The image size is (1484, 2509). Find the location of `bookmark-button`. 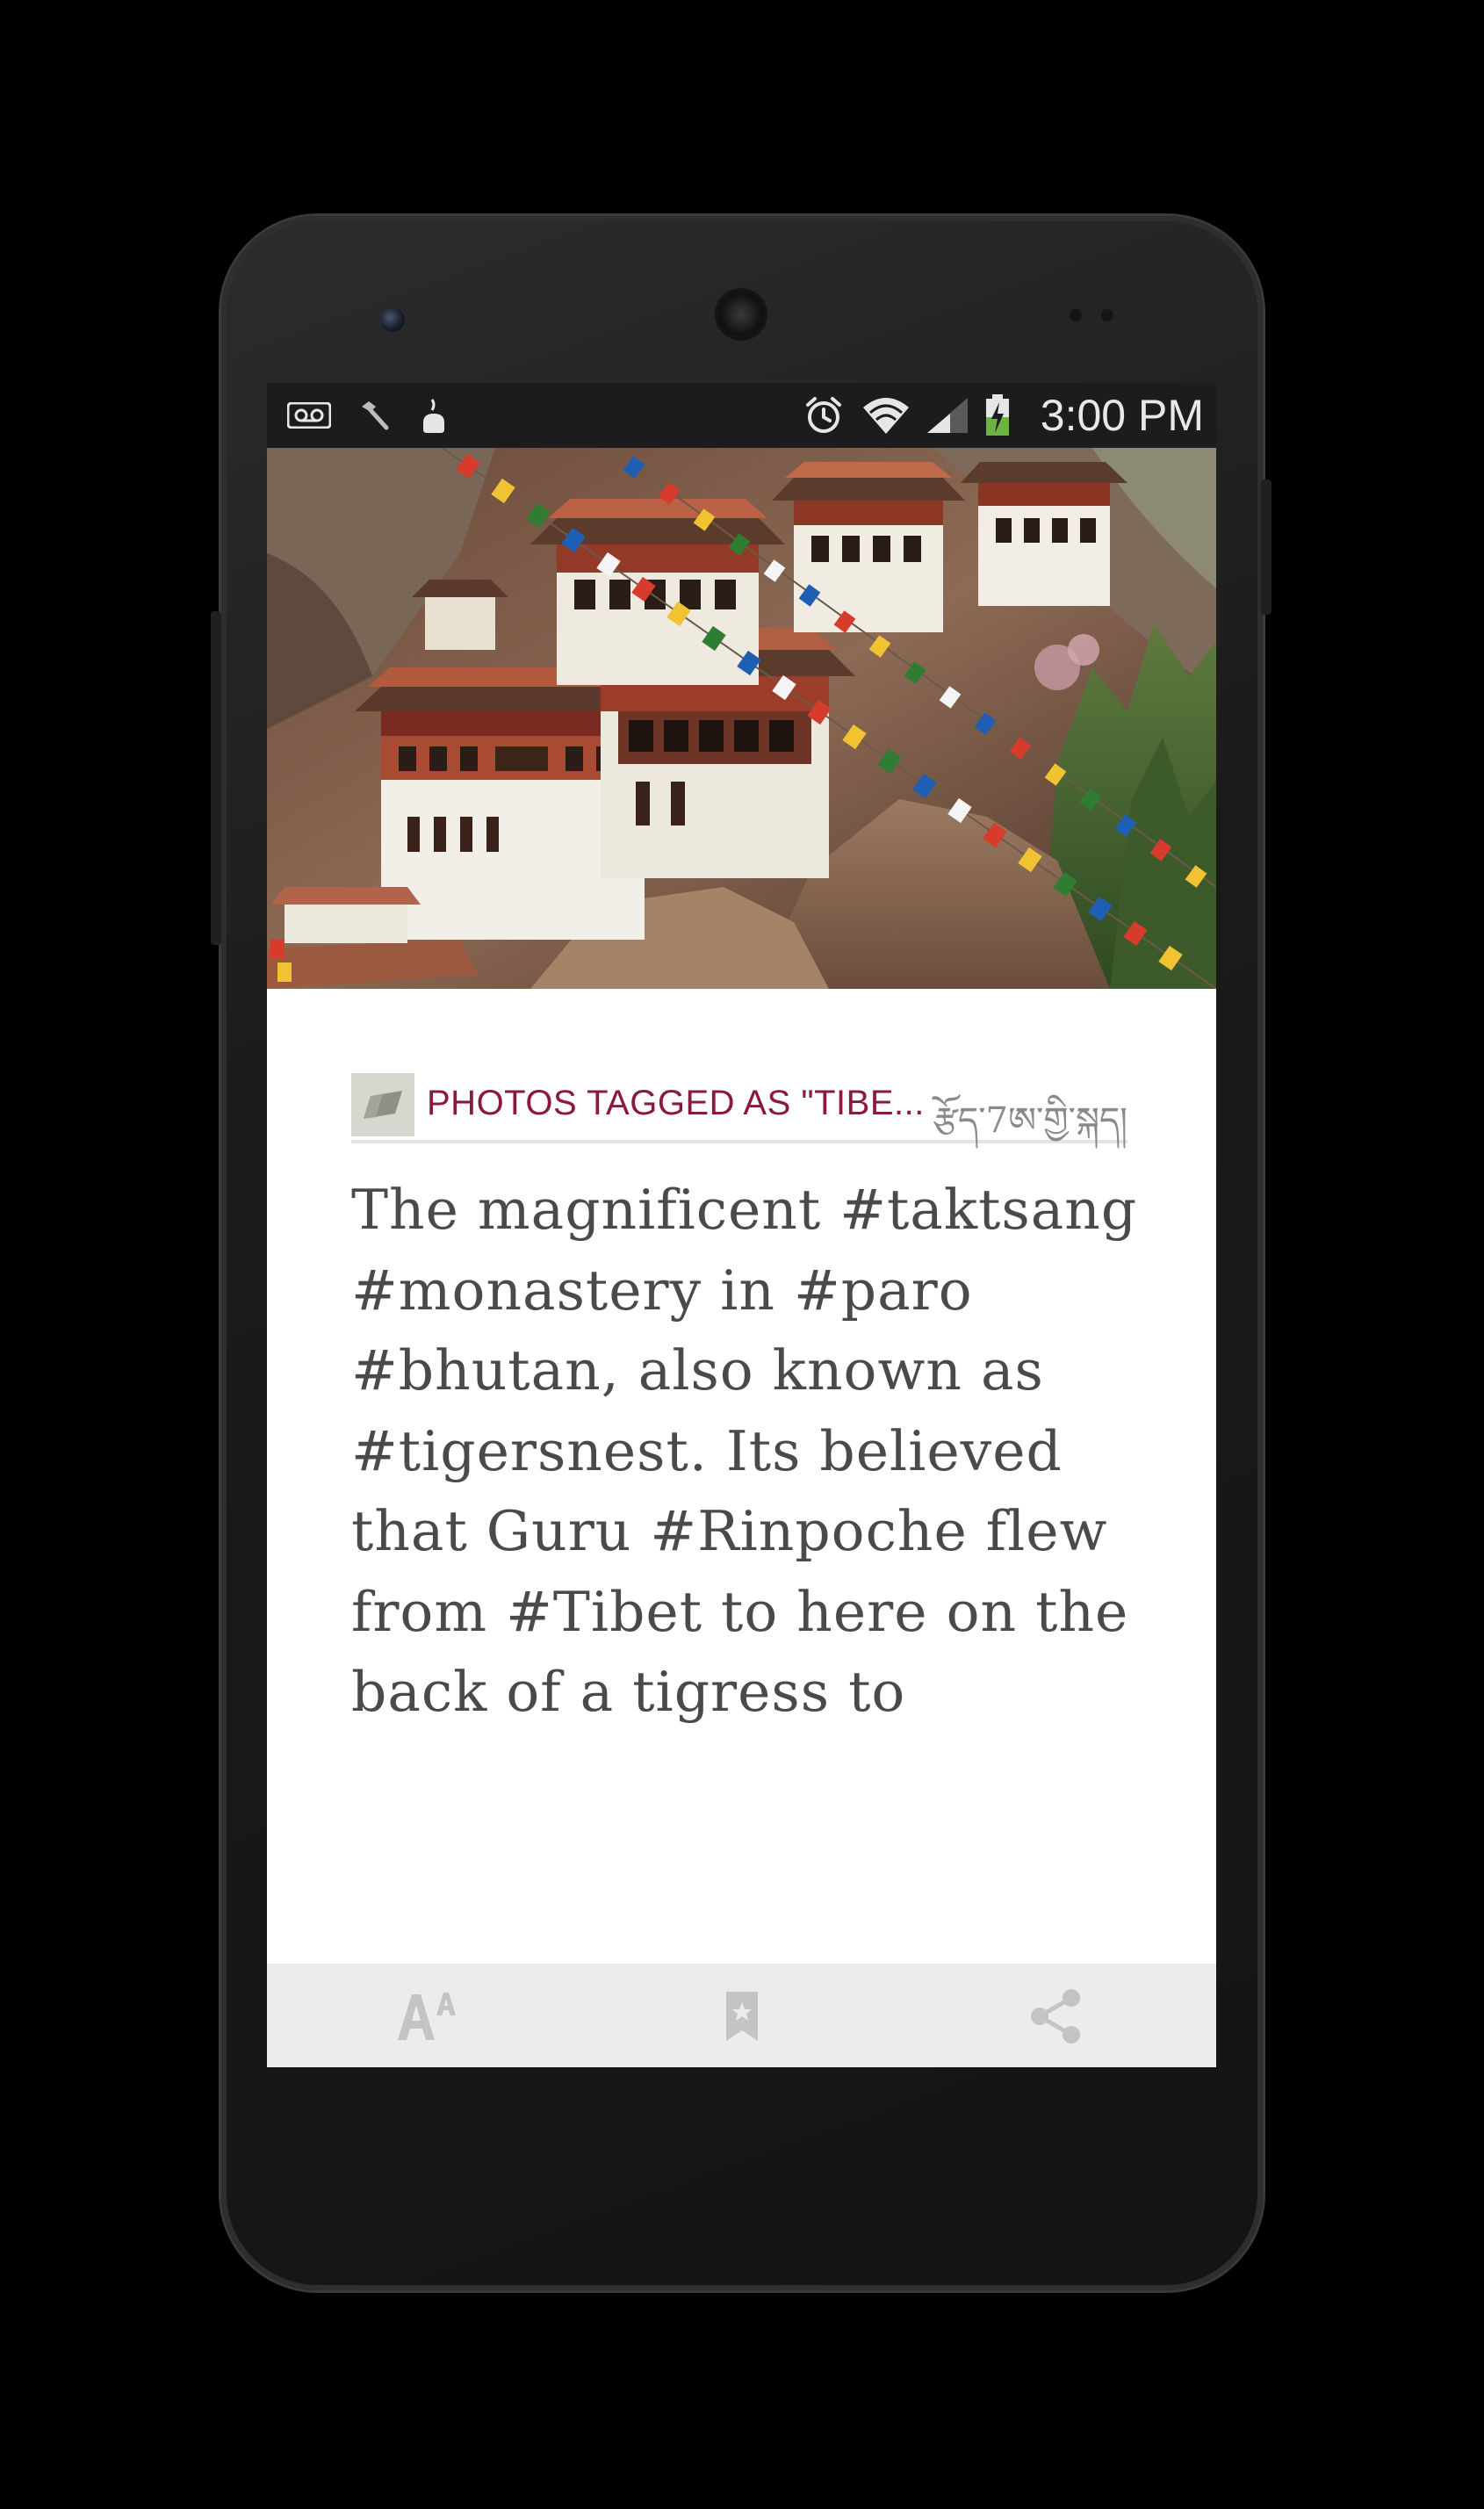

bookmark-button is located at coordinates (742, 2016).